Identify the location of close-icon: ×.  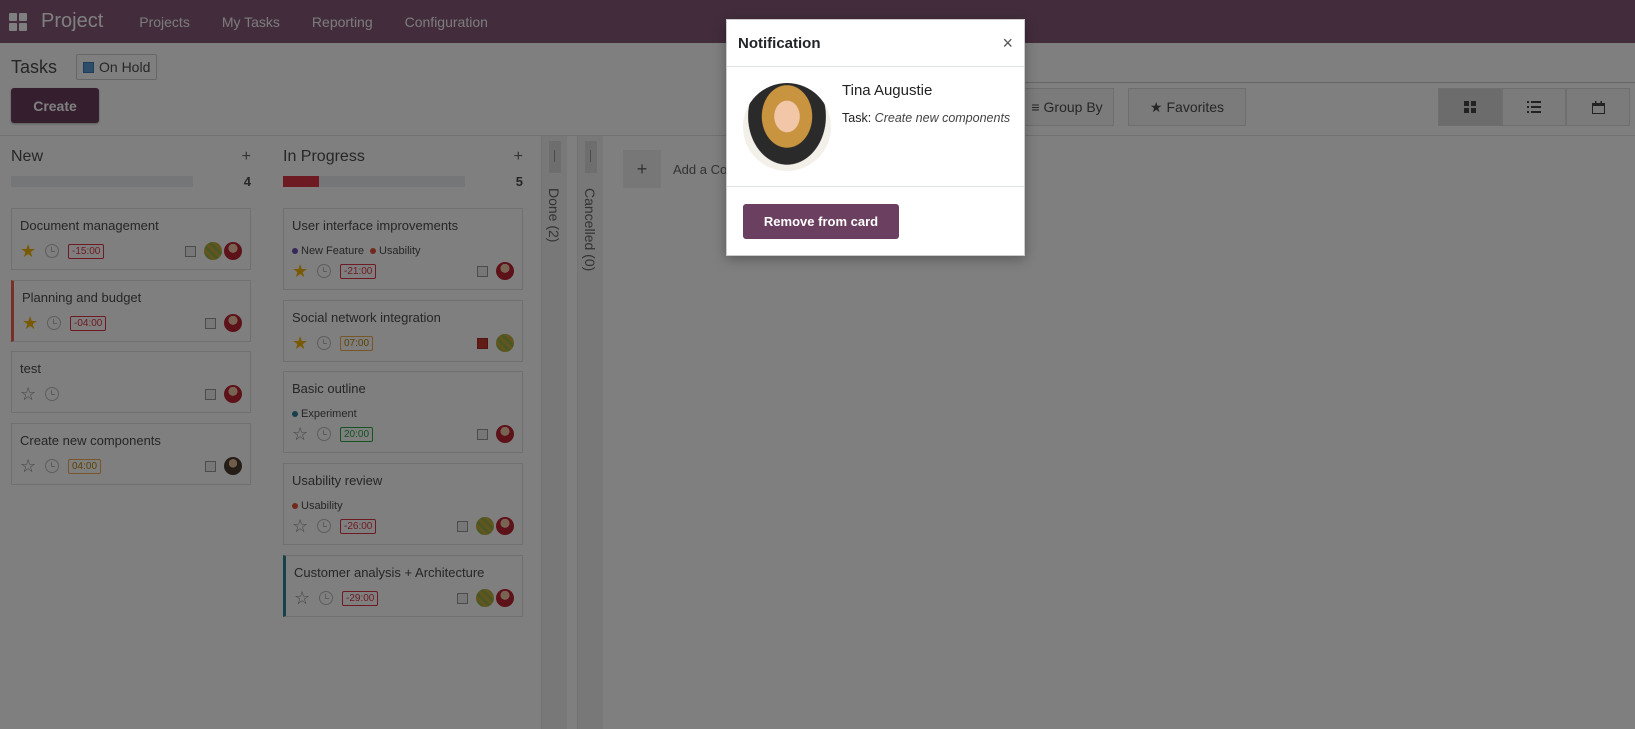
(1007, 43).